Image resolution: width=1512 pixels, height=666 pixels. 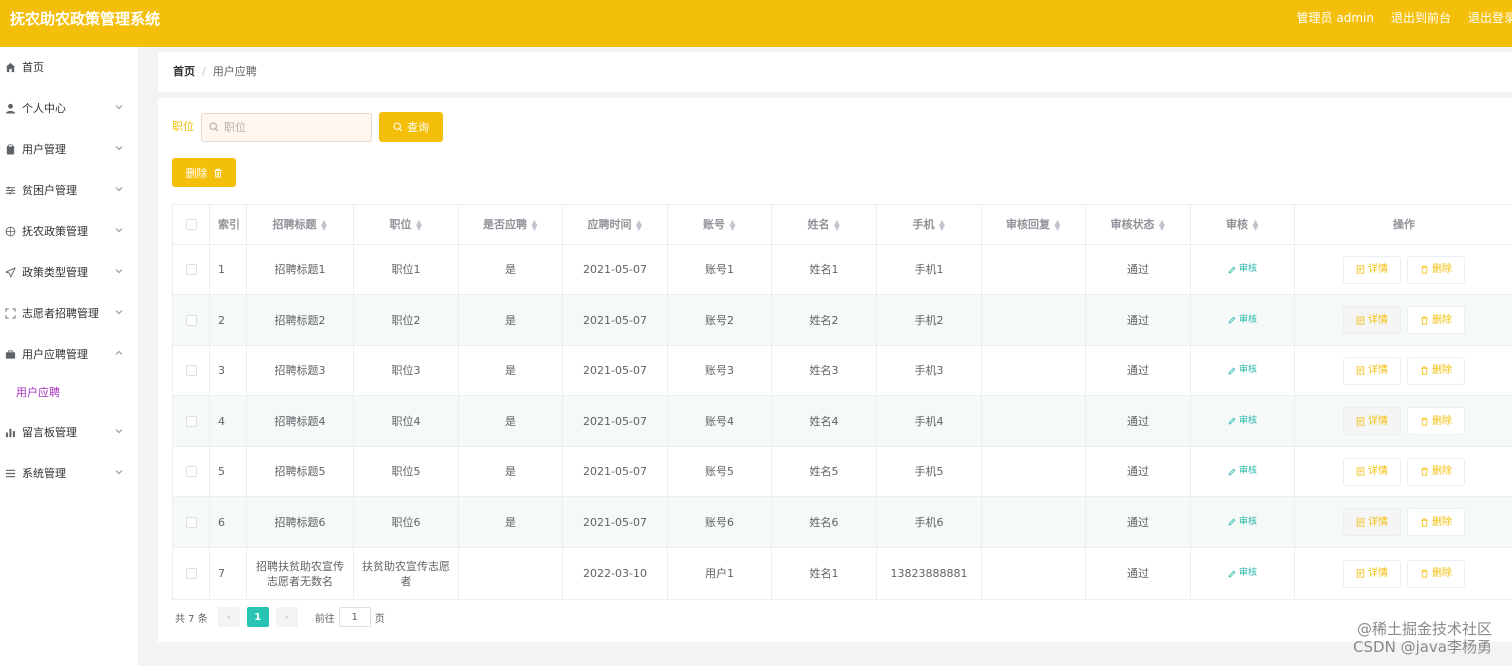 I want to click on query-button: 查询, so click(x=411, y=127).